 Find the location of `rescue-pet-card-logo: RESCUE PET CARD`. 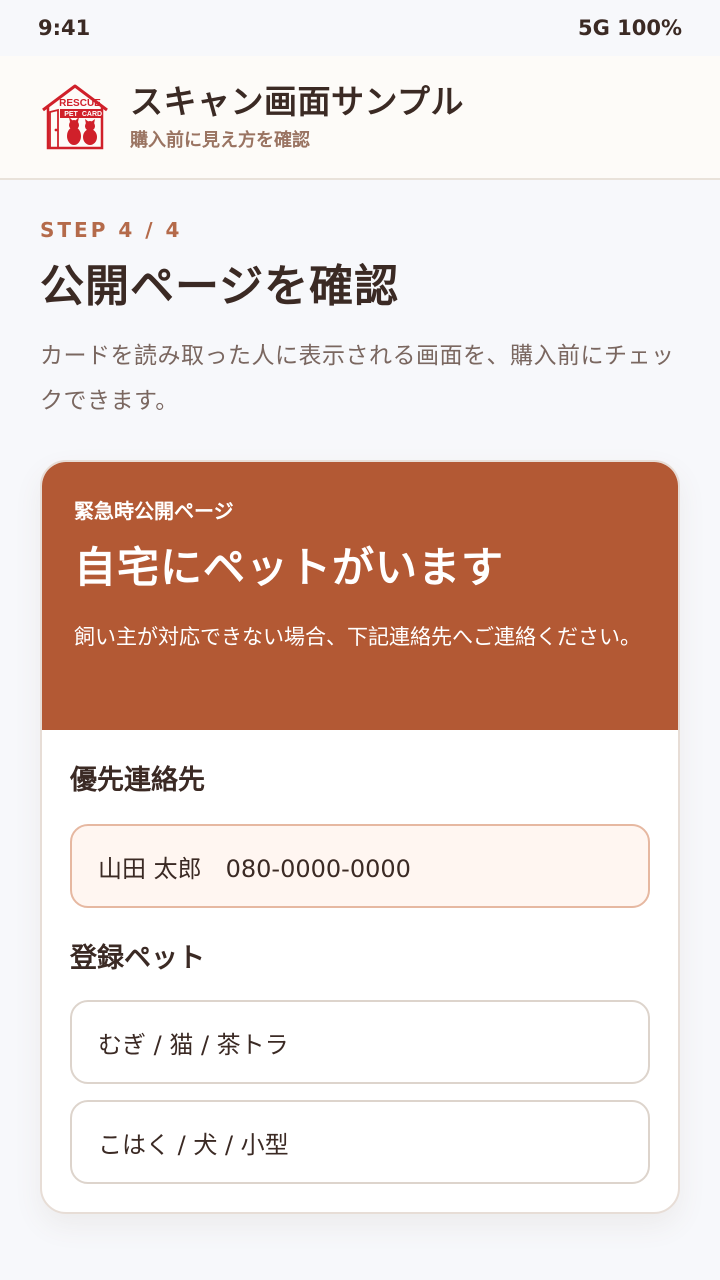

rescue-pet-card-logo: RESCUE PET CARD is located at coordinates (75, 117).